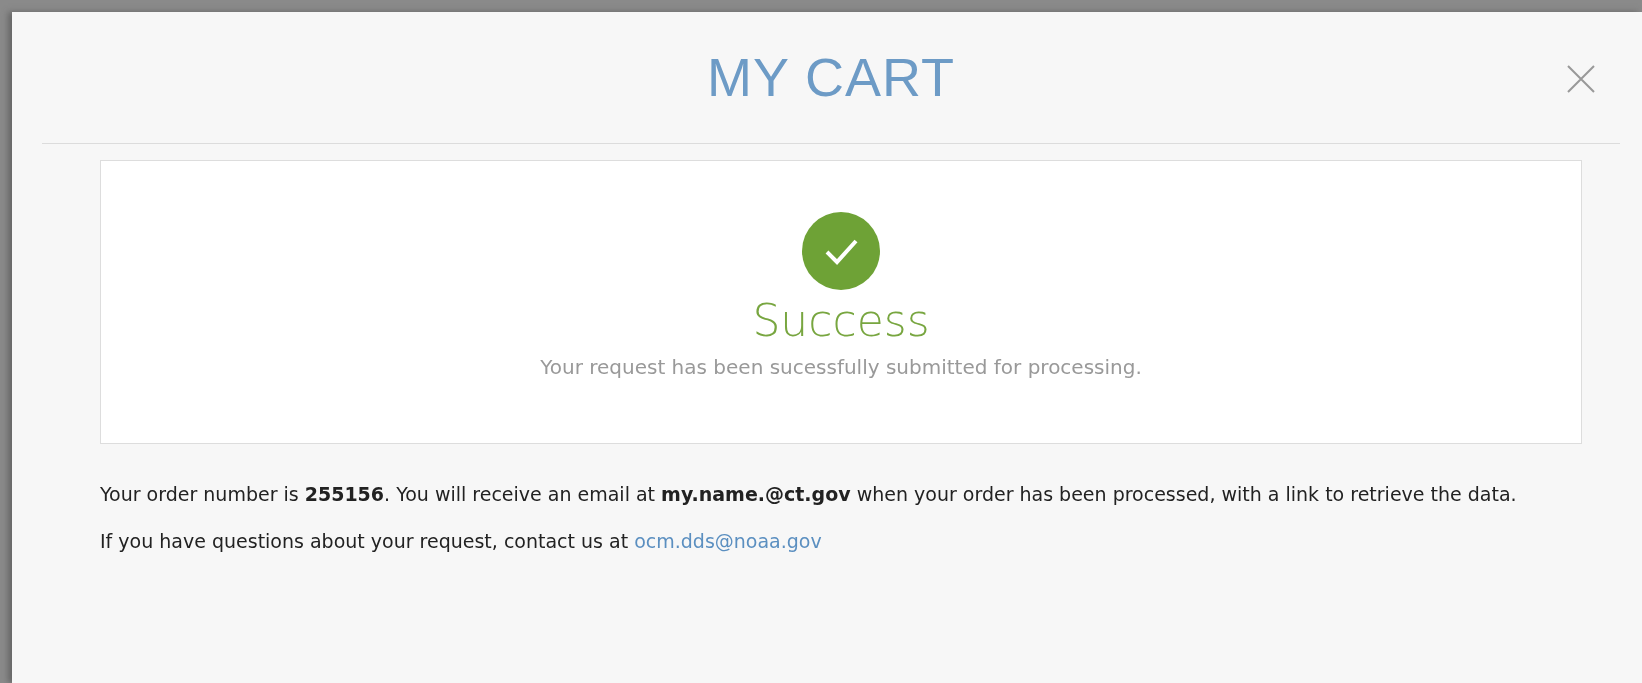 This screenshot has height=683, width=1642. Describe the element at coordinates (728, 541) in the screenshot. I see `email-link: ocm.dds@noaa.gov` at that location.